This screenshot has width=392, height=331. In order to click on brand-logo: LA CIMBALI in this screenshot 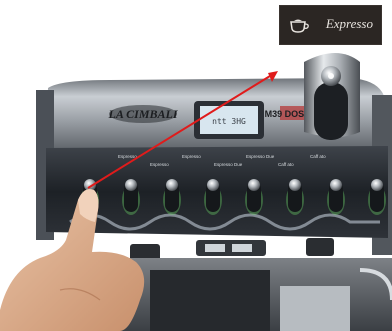, I will do `click(143, 114)`.